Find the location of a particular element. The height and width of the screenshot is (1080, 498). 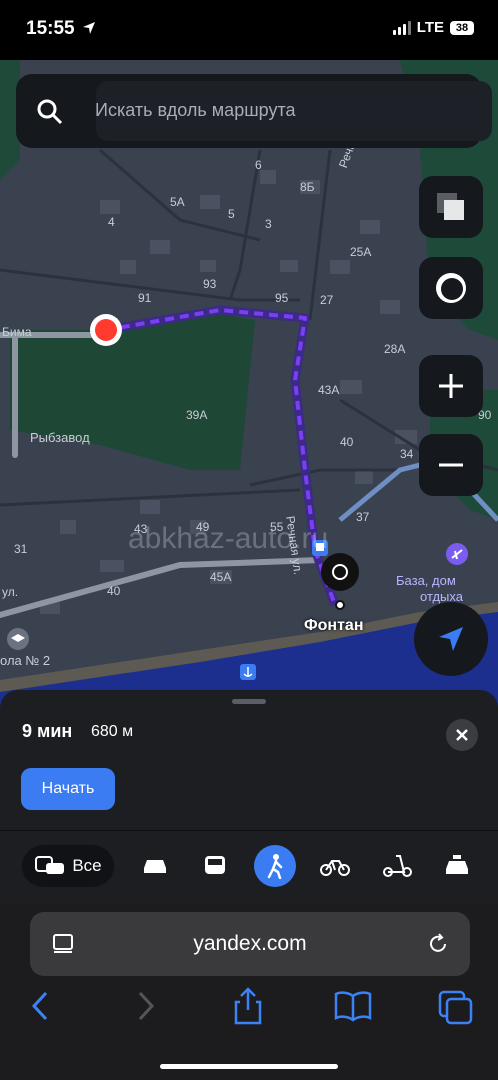

location-arrow-icon is located at coordinates (89, 28).